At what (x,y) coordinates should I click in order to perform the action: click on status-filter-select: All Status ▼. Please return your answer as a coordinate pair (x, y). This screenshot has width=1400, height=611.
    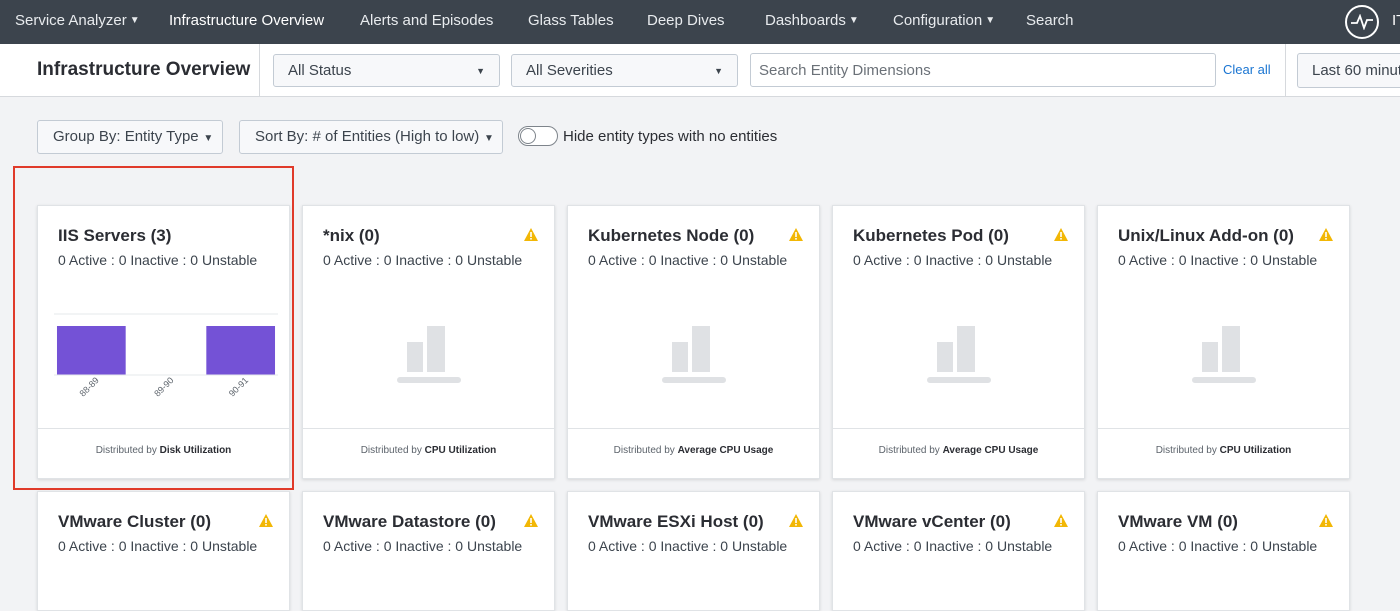
    Looking at the image, I should click on (386, 70).